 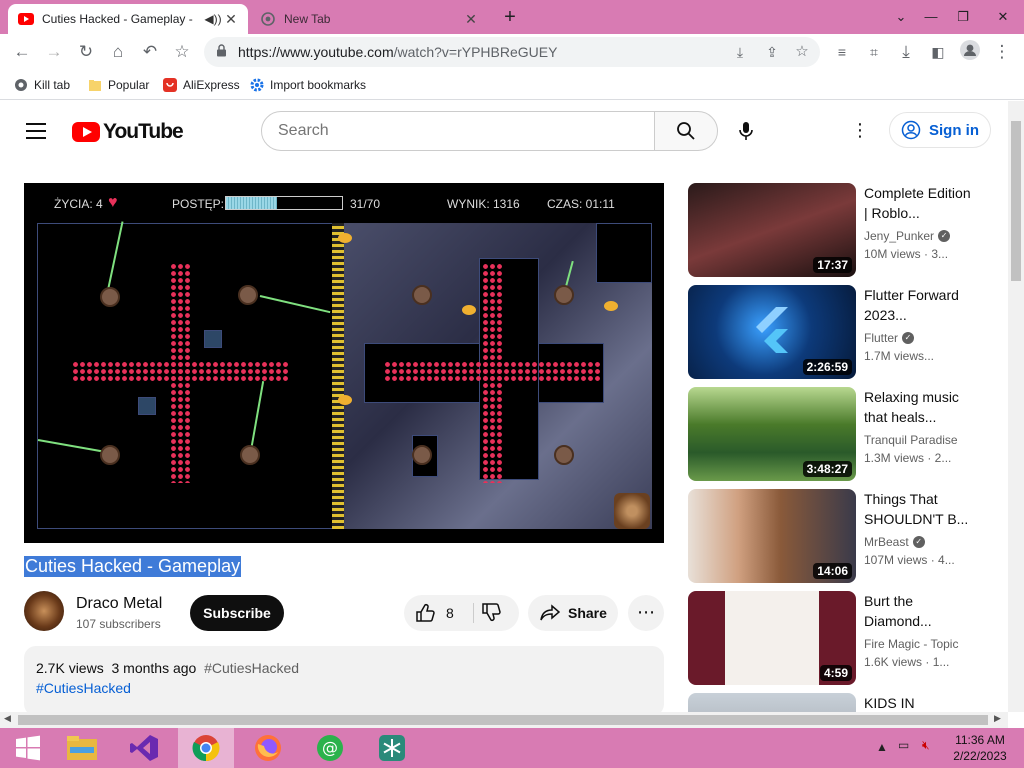 I want to click on video-thumbnail: 4:59, so click(x=772, y=638).